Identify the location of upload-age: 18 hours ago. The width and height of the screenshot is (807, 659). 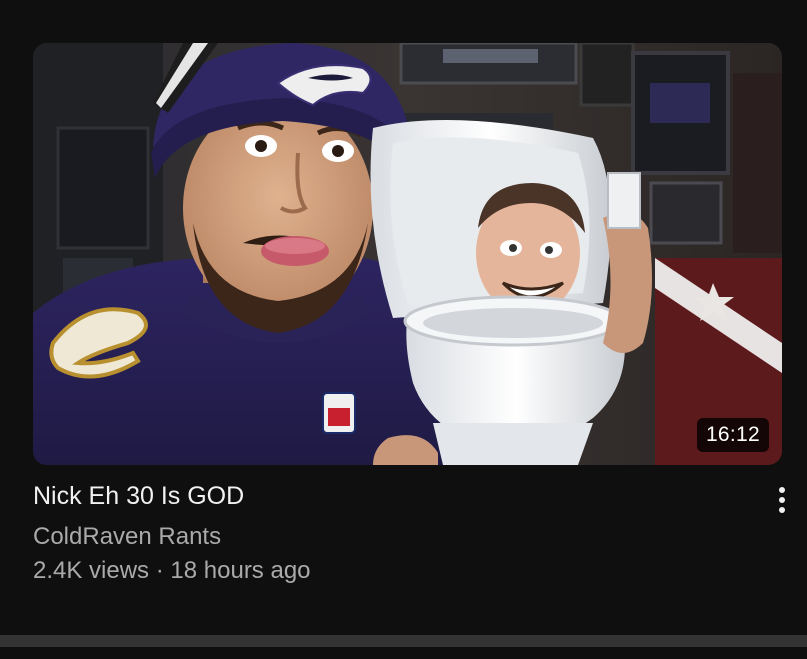
(240, 570).